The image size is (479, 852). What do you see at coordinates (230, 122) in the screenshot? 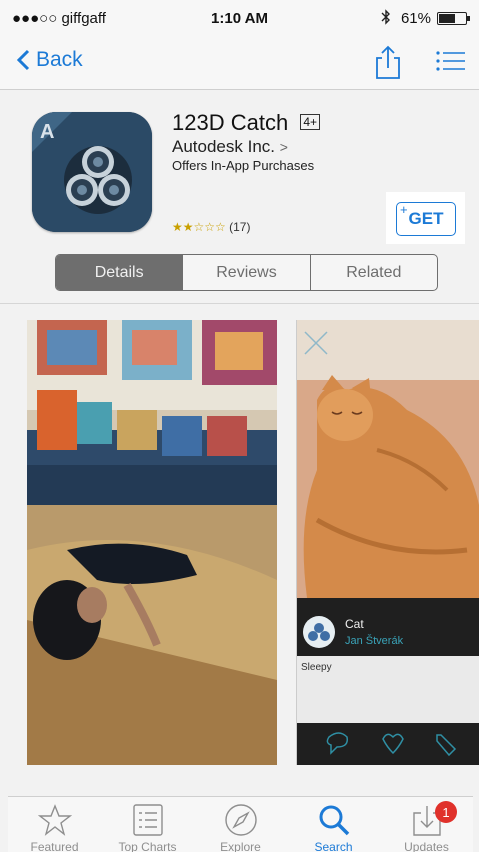
I see `app-name: 123D Catch` at bounding box center [230, 122].